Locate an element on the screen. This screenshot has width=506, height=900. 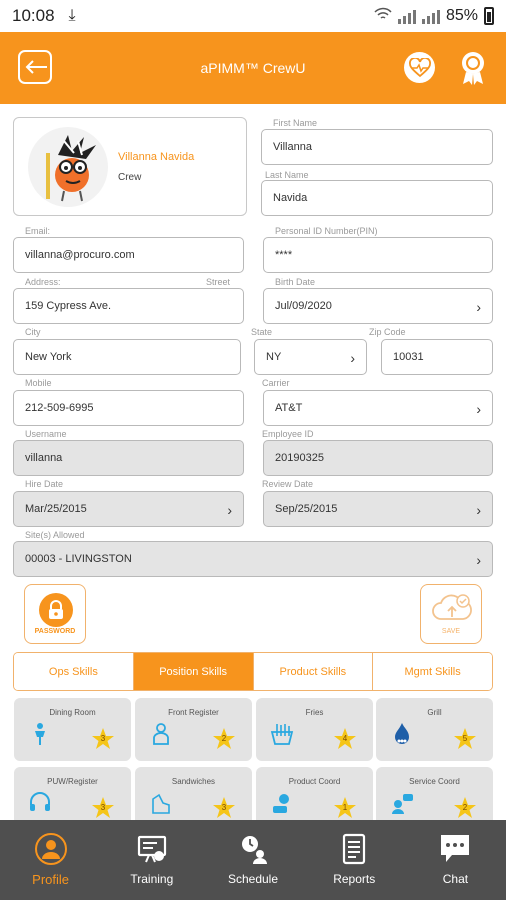
skill-name: Fries is located at coordinates (314, 712).